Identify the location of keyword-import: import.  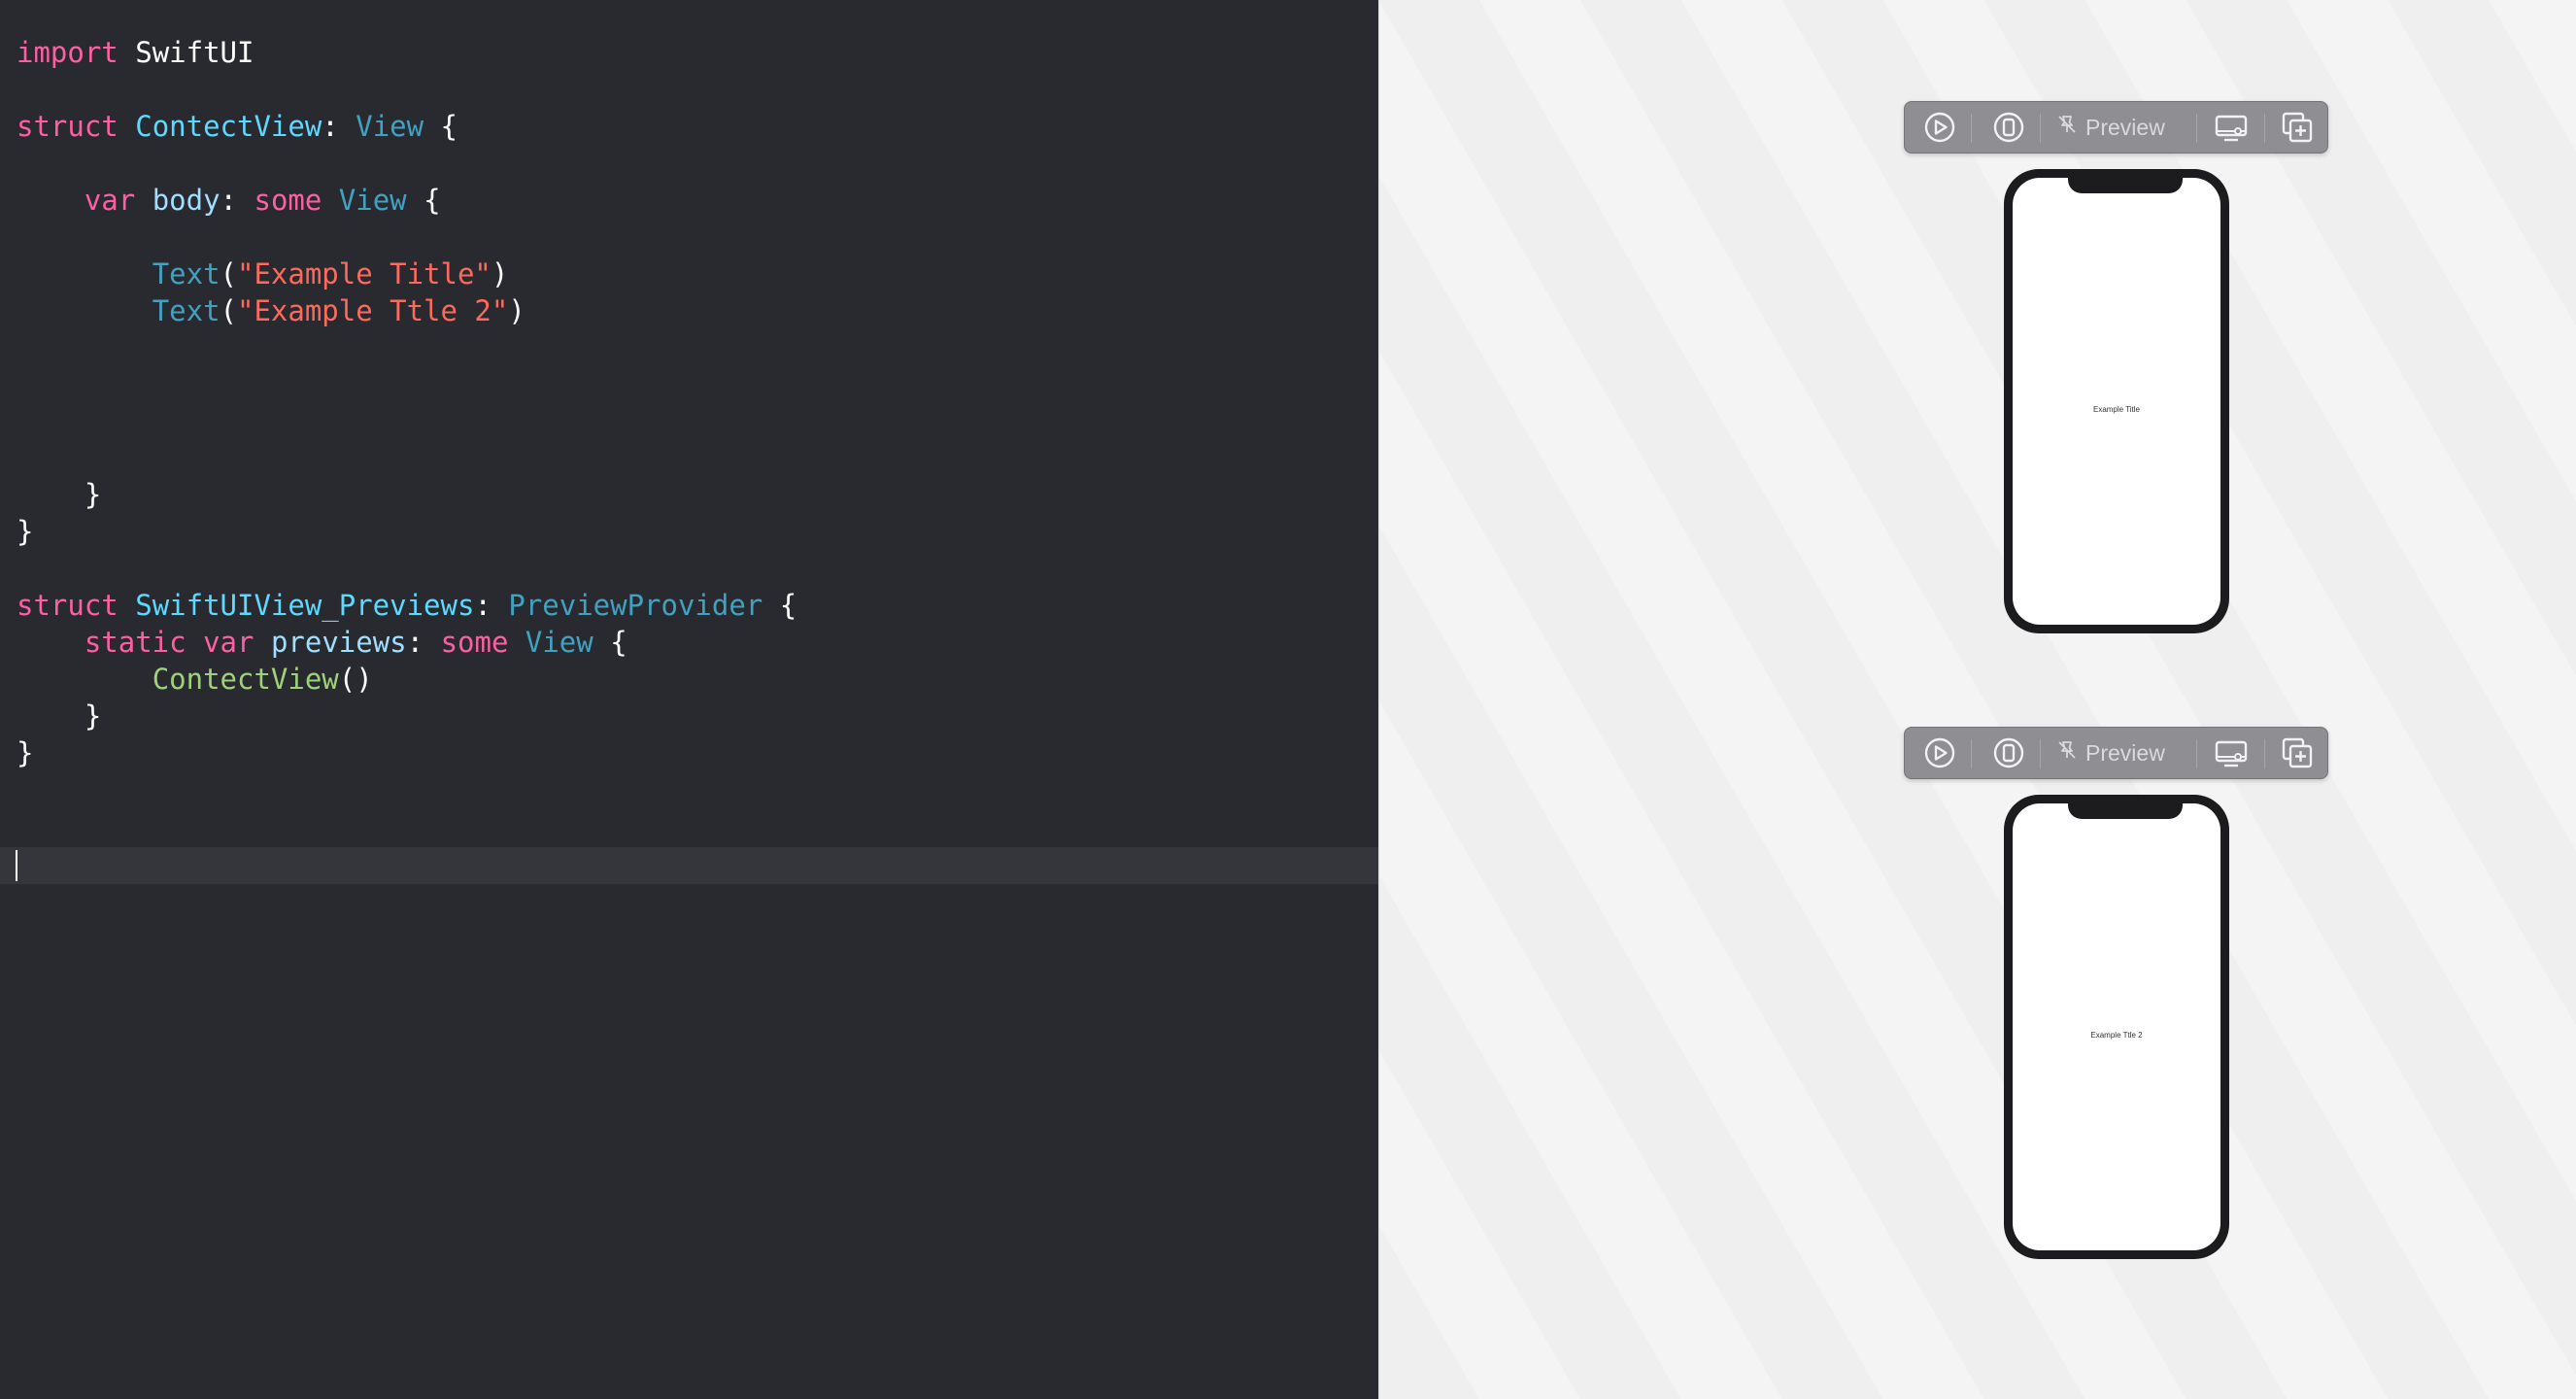
(68, 52).